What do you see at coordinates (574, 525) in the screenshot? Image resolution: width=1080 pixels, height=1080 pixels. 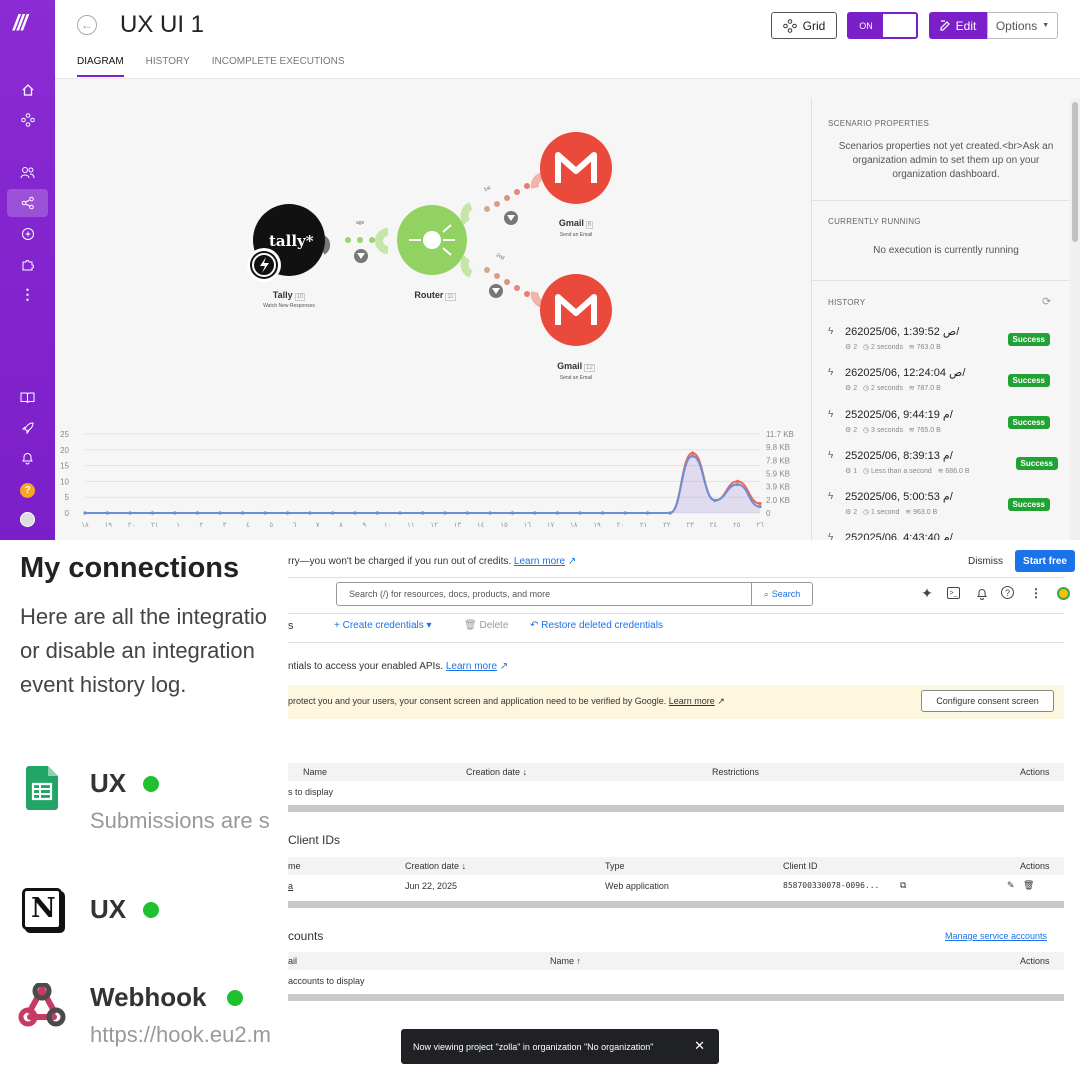 I see `chart-x-tick-label: ١٨` at bounding box center [574, 525].